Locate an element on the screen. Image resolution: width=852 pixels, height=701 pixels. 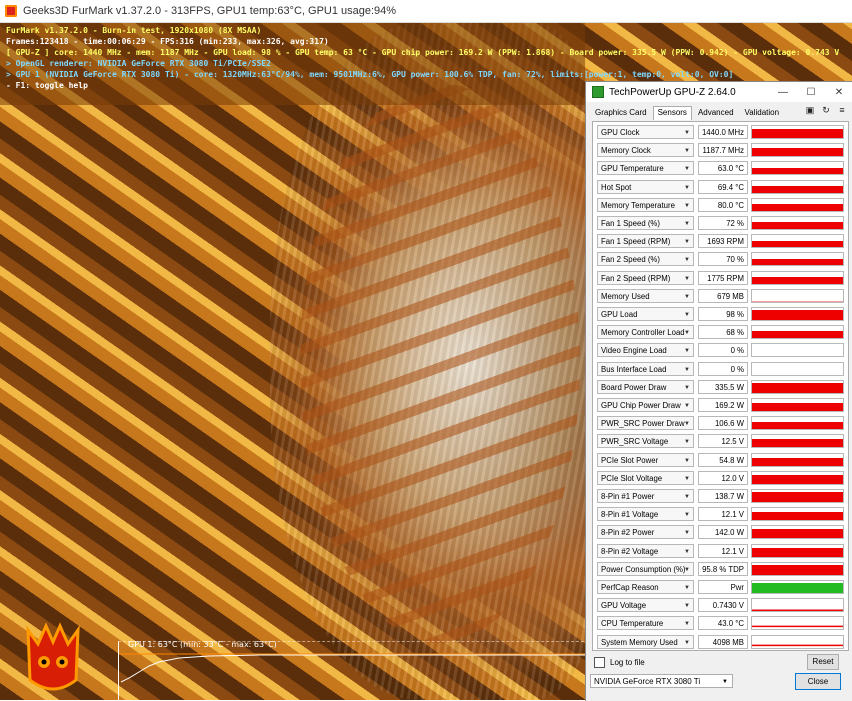
tab-validation: Validation is located at coordinates (762, 113).